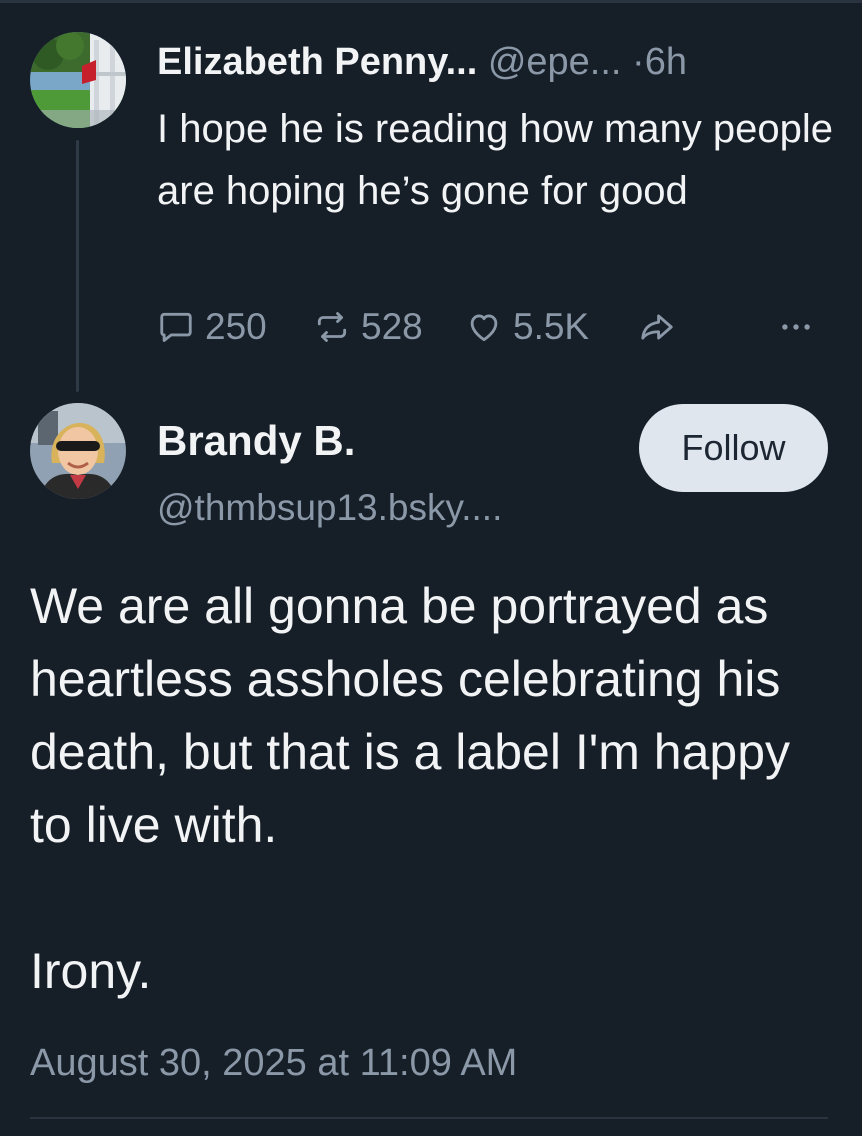 This screenshot has width=862, height=1136. Describe the element at coordinates (78, 451) in the screenshot. I see `main-author-avatar` at that location.